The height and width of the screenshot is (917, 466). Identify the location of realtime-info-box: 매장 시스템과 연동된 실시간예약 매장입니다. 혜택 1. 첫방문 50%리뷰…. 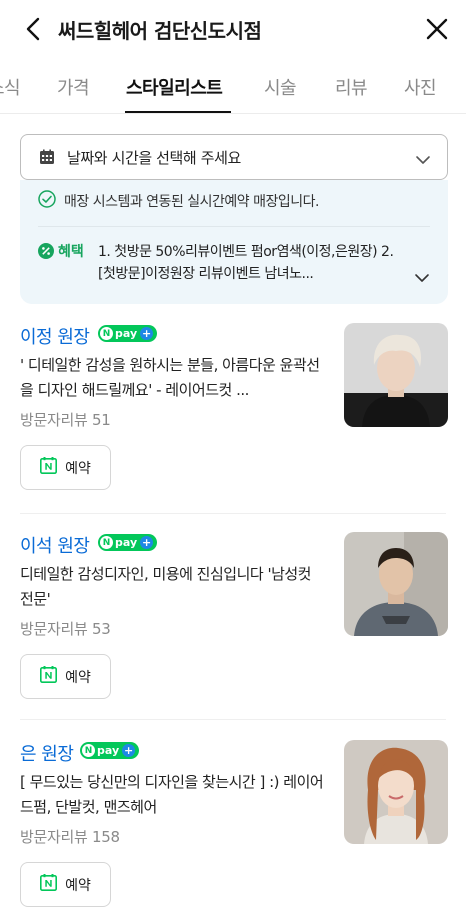
(234, 242).